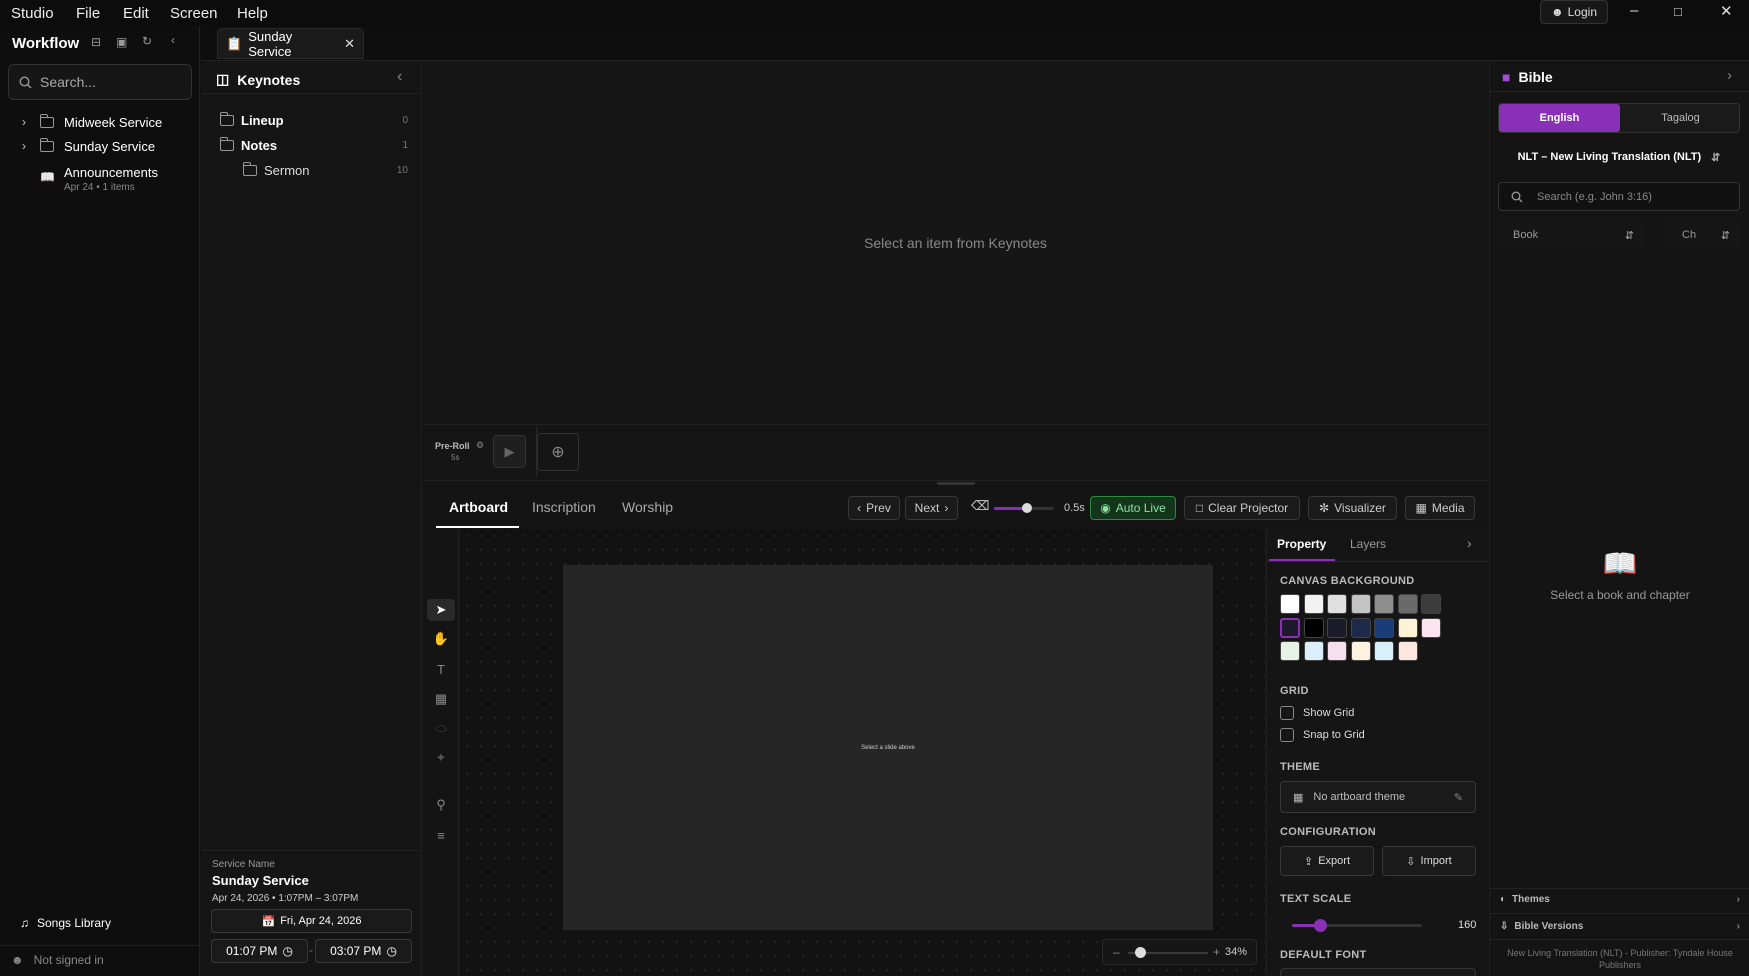 The image size is (1749, 976). Describe the element at coordinates (1116, 952) in the screenshot. I see `zoom-out-icon: –` at that location.